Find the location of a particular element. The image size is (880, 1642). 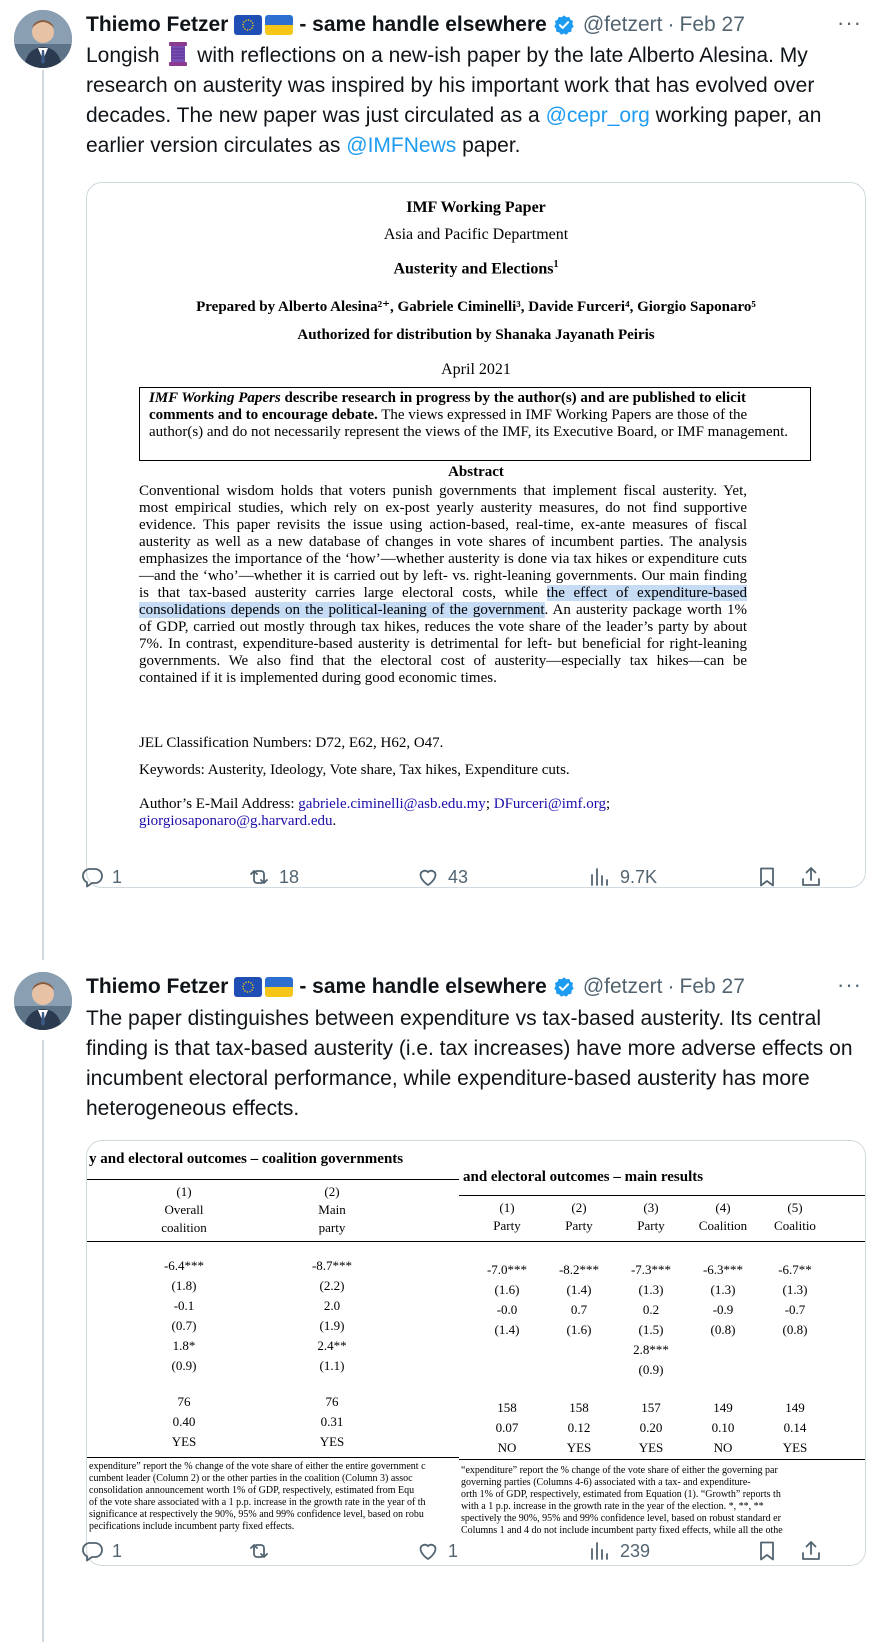

paper-department: Asia and Pacific Department is located at coordinates (476, 234).